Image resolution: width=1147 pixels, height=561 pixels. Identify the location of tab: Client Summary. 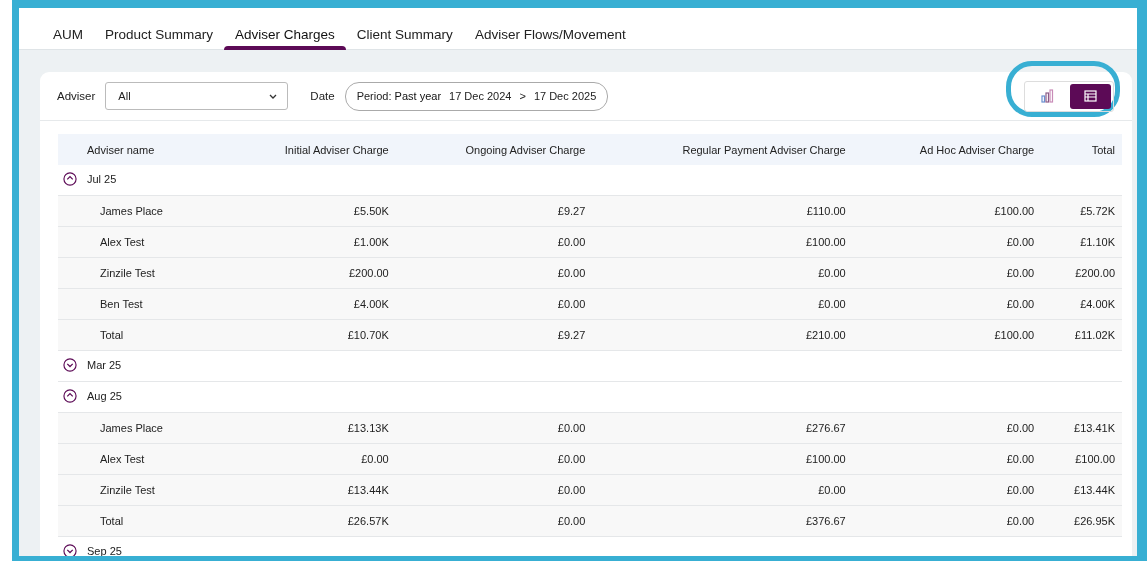
(404, 28).